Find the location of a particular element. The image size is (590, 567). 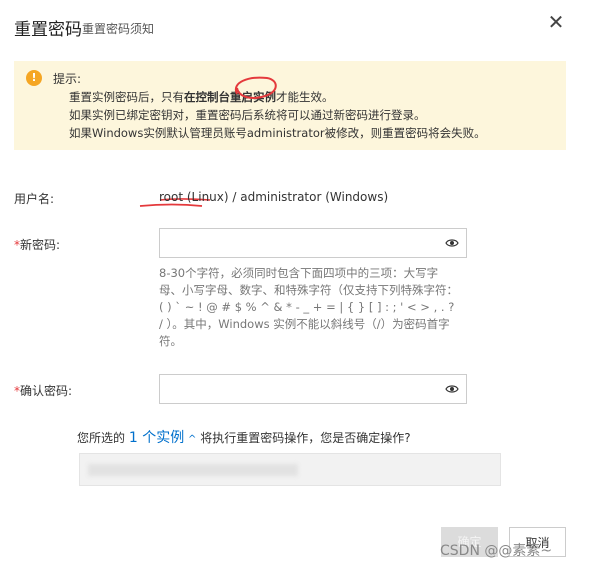

watermark: CSDN @@素素~ is located at coordinates (496, 551).